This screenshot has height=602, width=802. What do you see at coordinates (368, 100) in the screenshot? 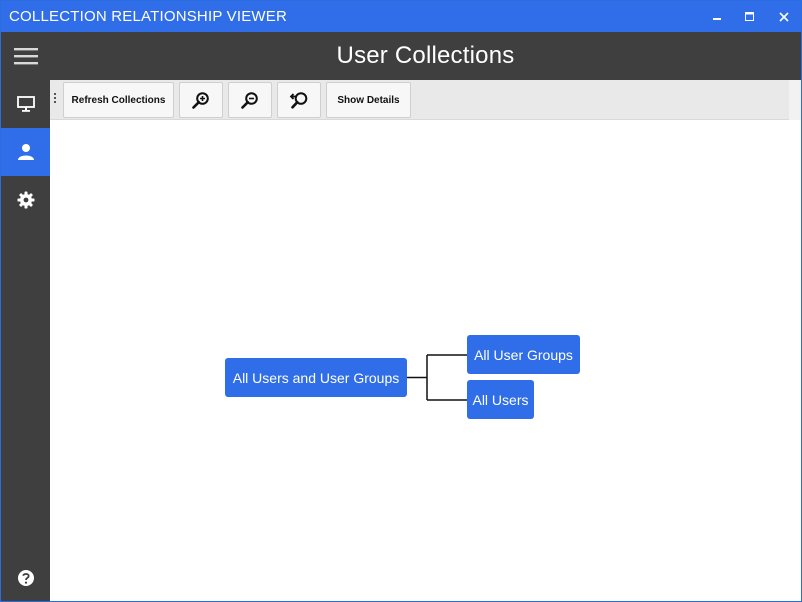
I see `show-details-button: Show Details` at bounding box center [368, 100].